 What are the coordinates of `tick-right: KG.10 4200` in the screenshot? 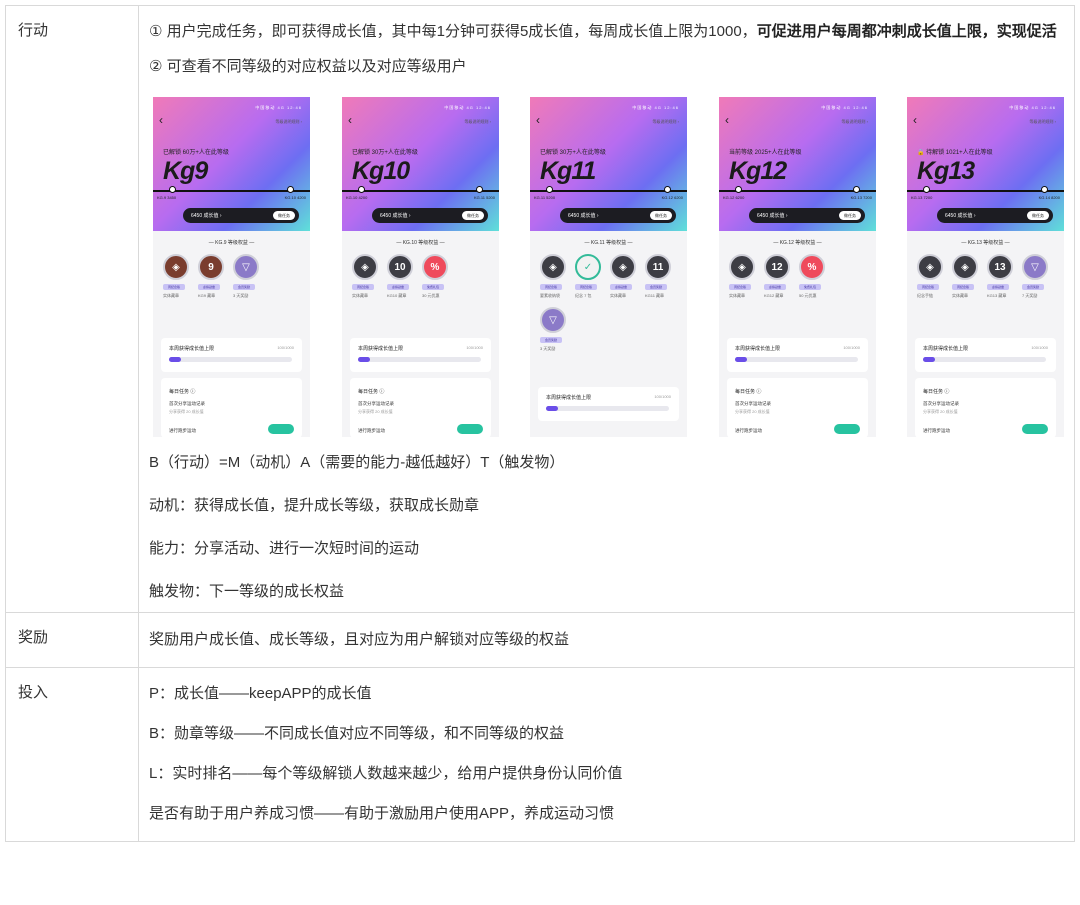 It's located at (295, 197).